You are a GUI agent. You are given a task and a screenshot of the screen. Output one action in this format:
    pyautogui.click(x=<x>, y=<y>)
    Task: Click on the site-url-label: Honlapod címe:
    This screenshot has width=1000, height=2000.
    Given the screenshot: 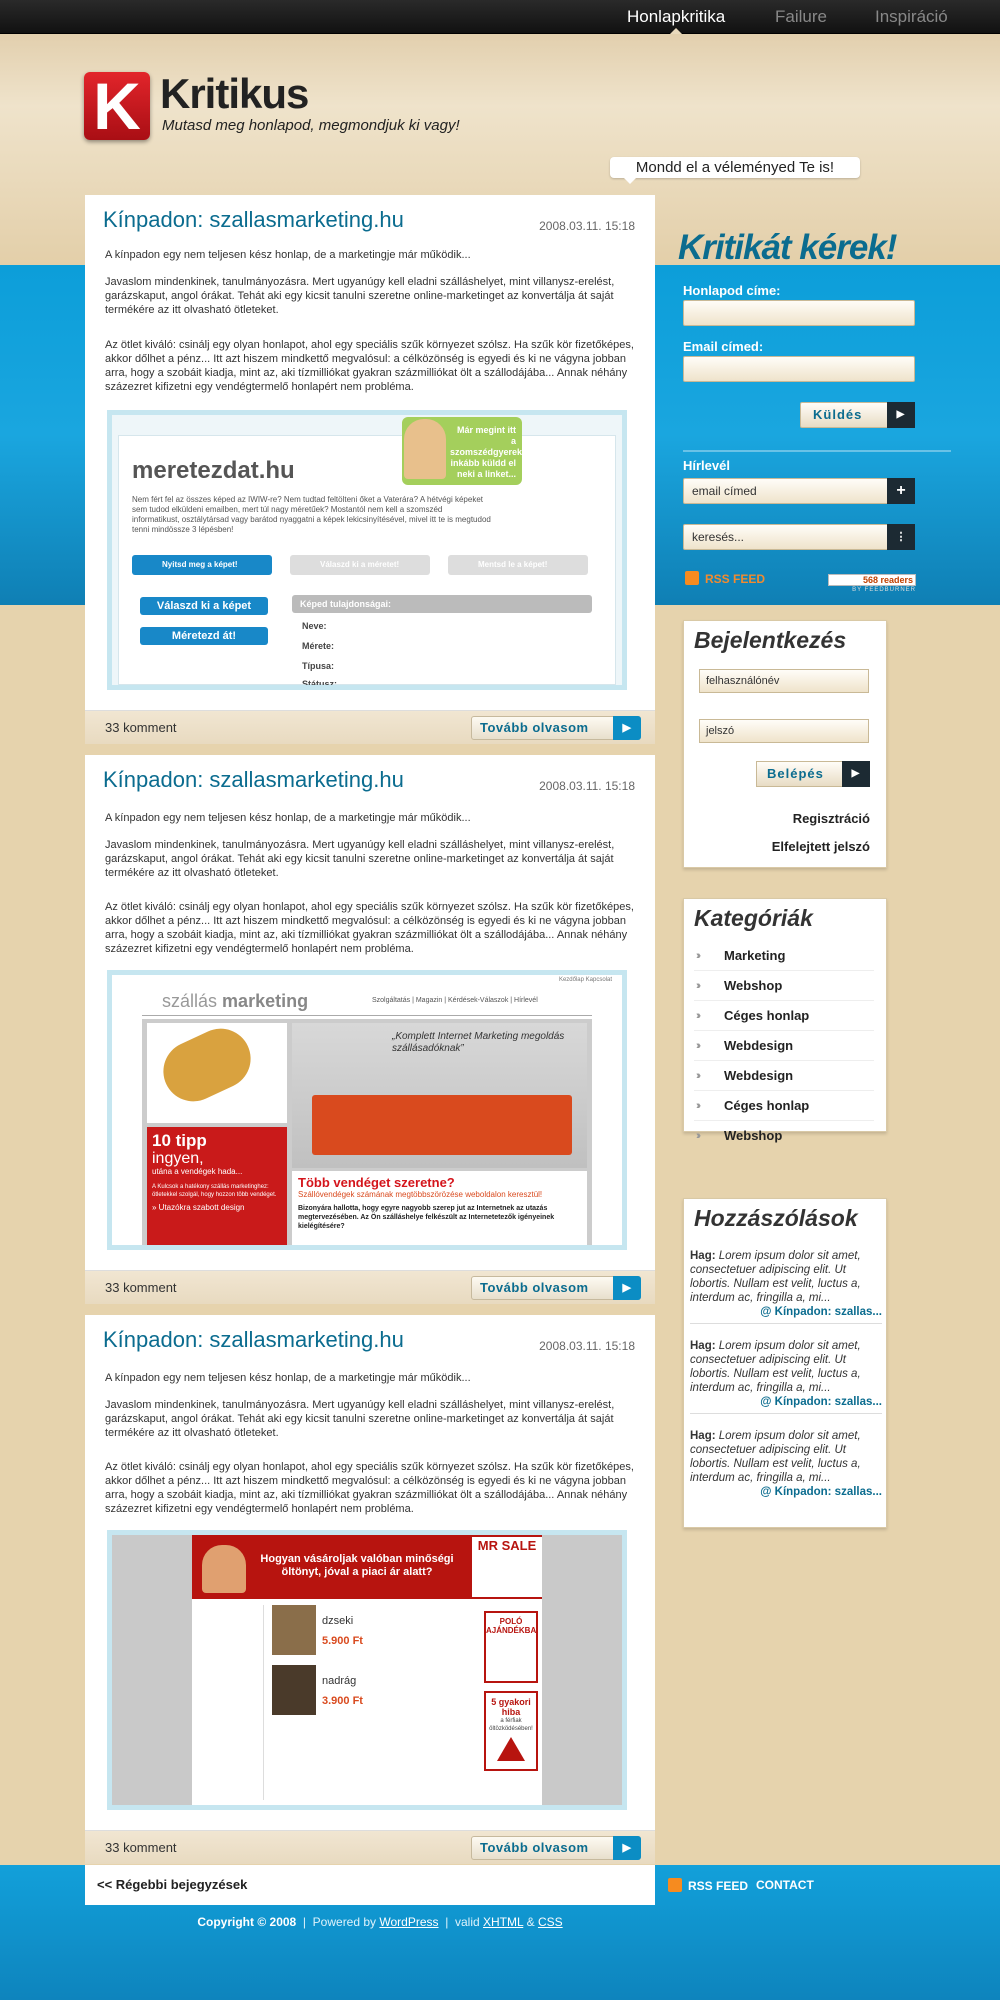 What is the action you would take?
    pyautogui.click(x=732, y=290)
    